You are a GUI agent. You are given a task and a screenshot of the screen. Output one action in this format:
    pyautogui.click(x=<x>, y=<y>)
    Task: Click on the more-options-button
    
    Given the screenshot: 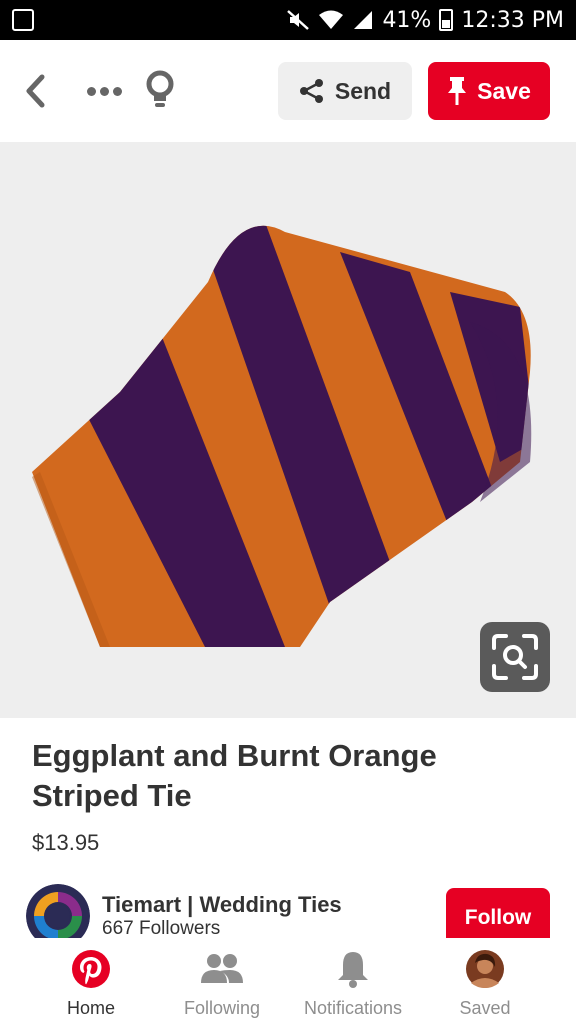 What is the action you would take?
    pyautogui.click(x=104, y=91)
    